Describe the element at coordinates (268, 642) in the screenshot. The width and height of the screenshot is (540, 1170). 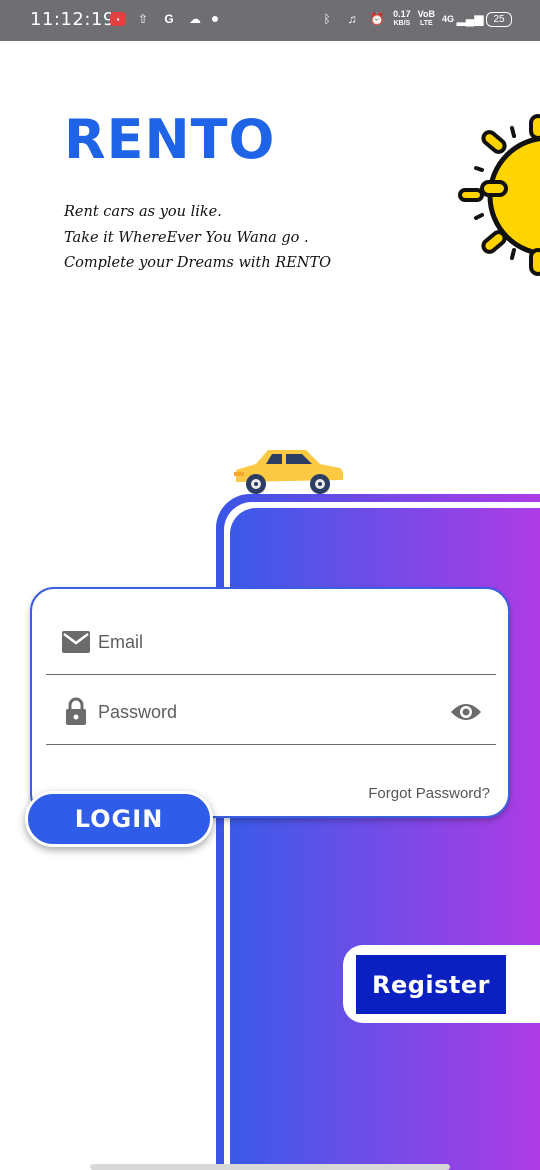
I see `email-input` at that location.